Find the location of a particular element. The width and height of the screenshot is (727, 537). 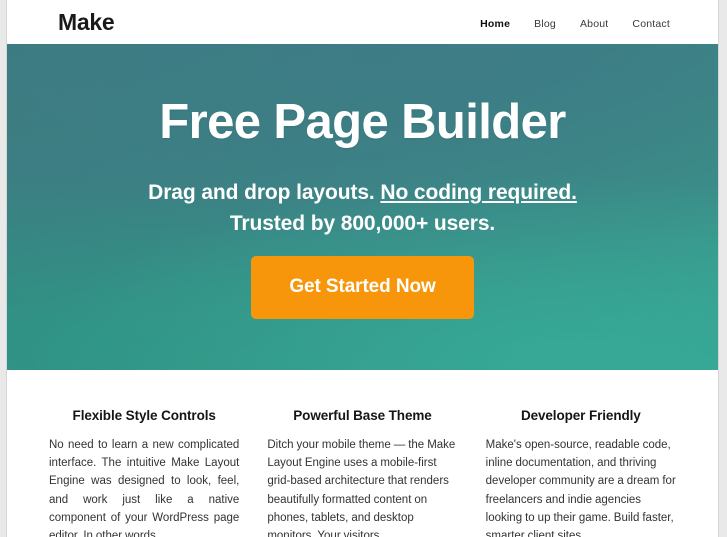

hero-cta-wrapper: Get Started Now is located at coordinates (362, 287).